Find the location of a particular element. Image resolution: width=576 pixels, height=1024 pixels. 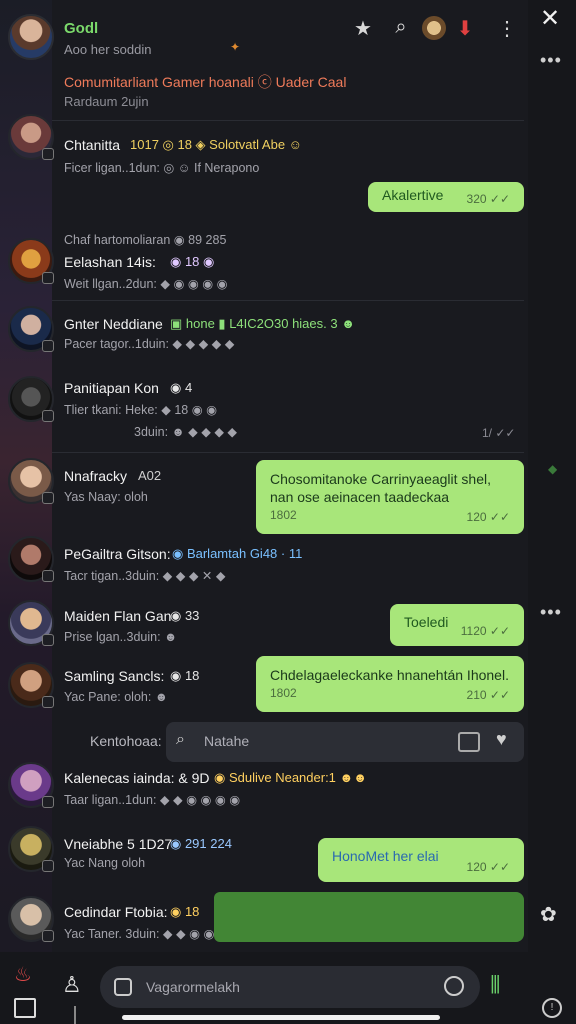

last-message: Tacr tigan..3duin: ◆ ◆ ◆ ✕ ◆ is located at coordinates (145, 576).